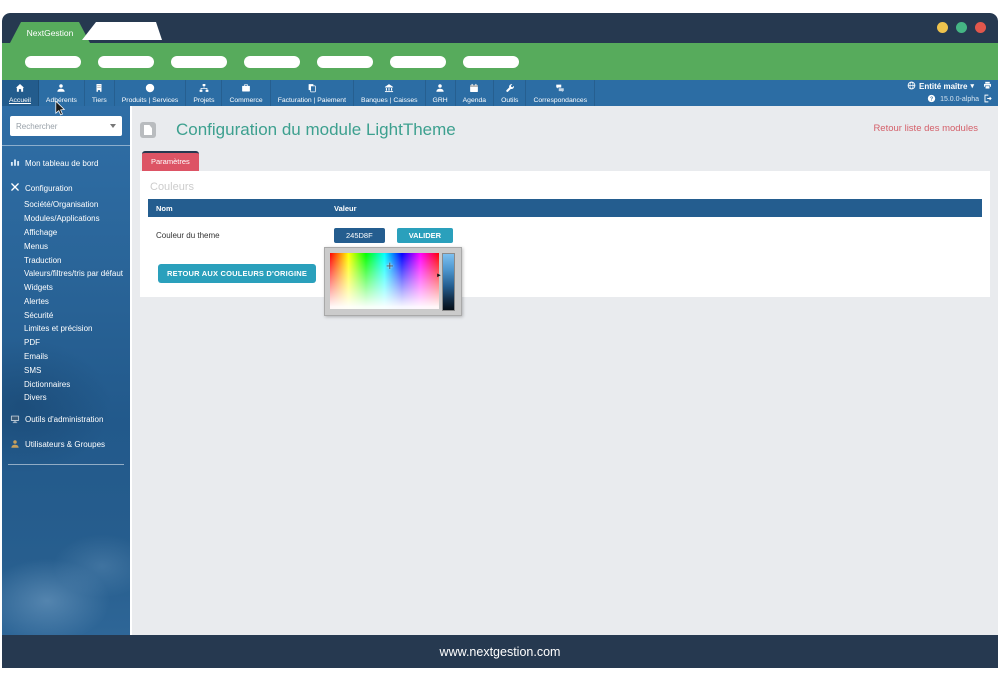 This screenshot has width=1000, height=679. I want to click on nav-item-label: Adhérents, so click(61, 100).